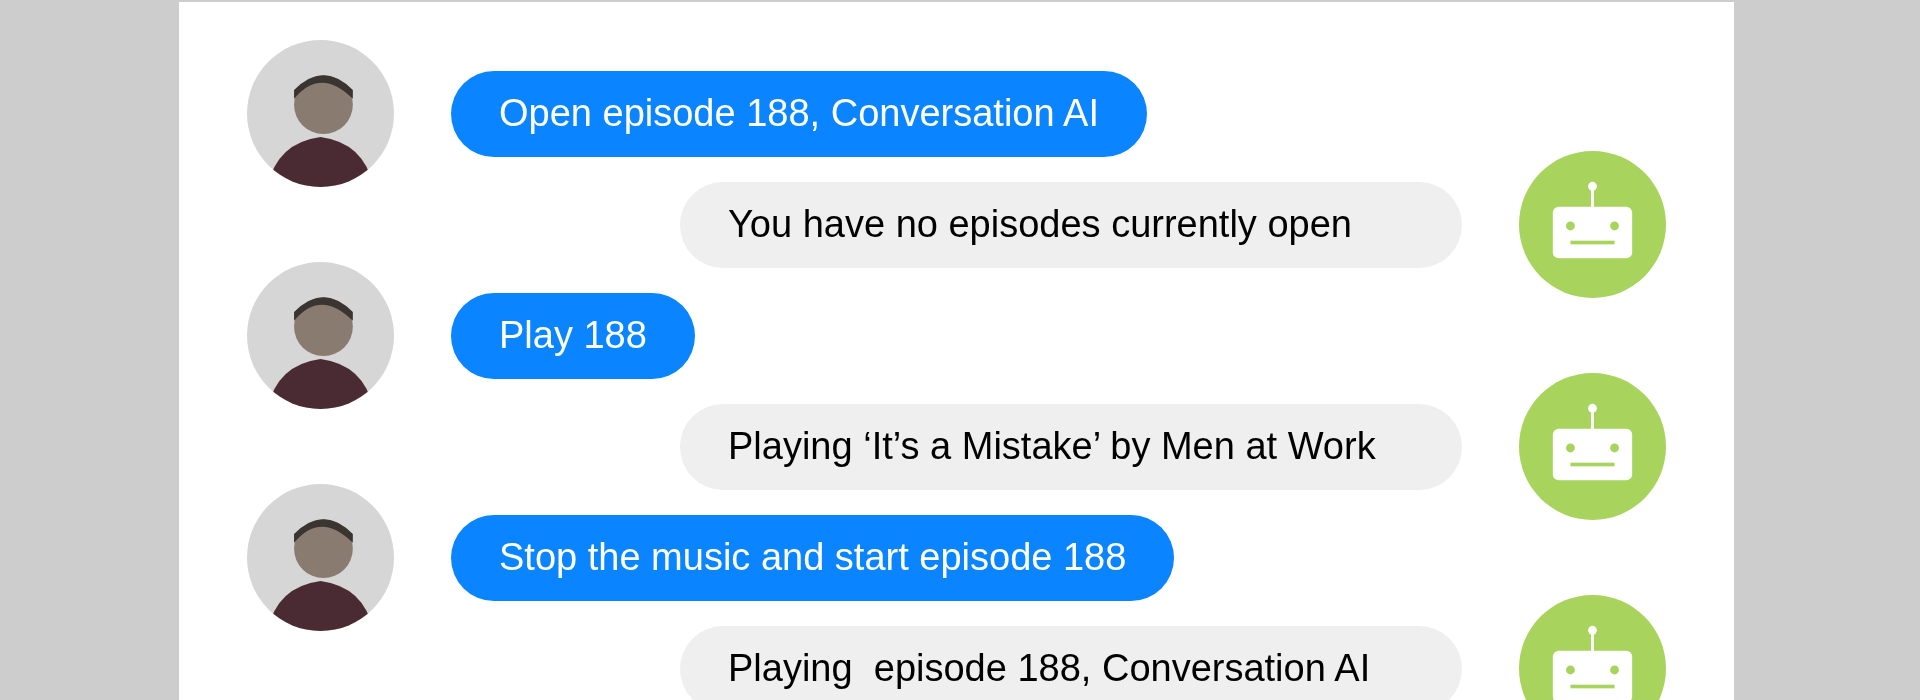 The height and width of the screenshot is (700, 1920). Describe the element at coordinates (573, 335) in the screenshot. I see `user-message: Play 188` at that location.